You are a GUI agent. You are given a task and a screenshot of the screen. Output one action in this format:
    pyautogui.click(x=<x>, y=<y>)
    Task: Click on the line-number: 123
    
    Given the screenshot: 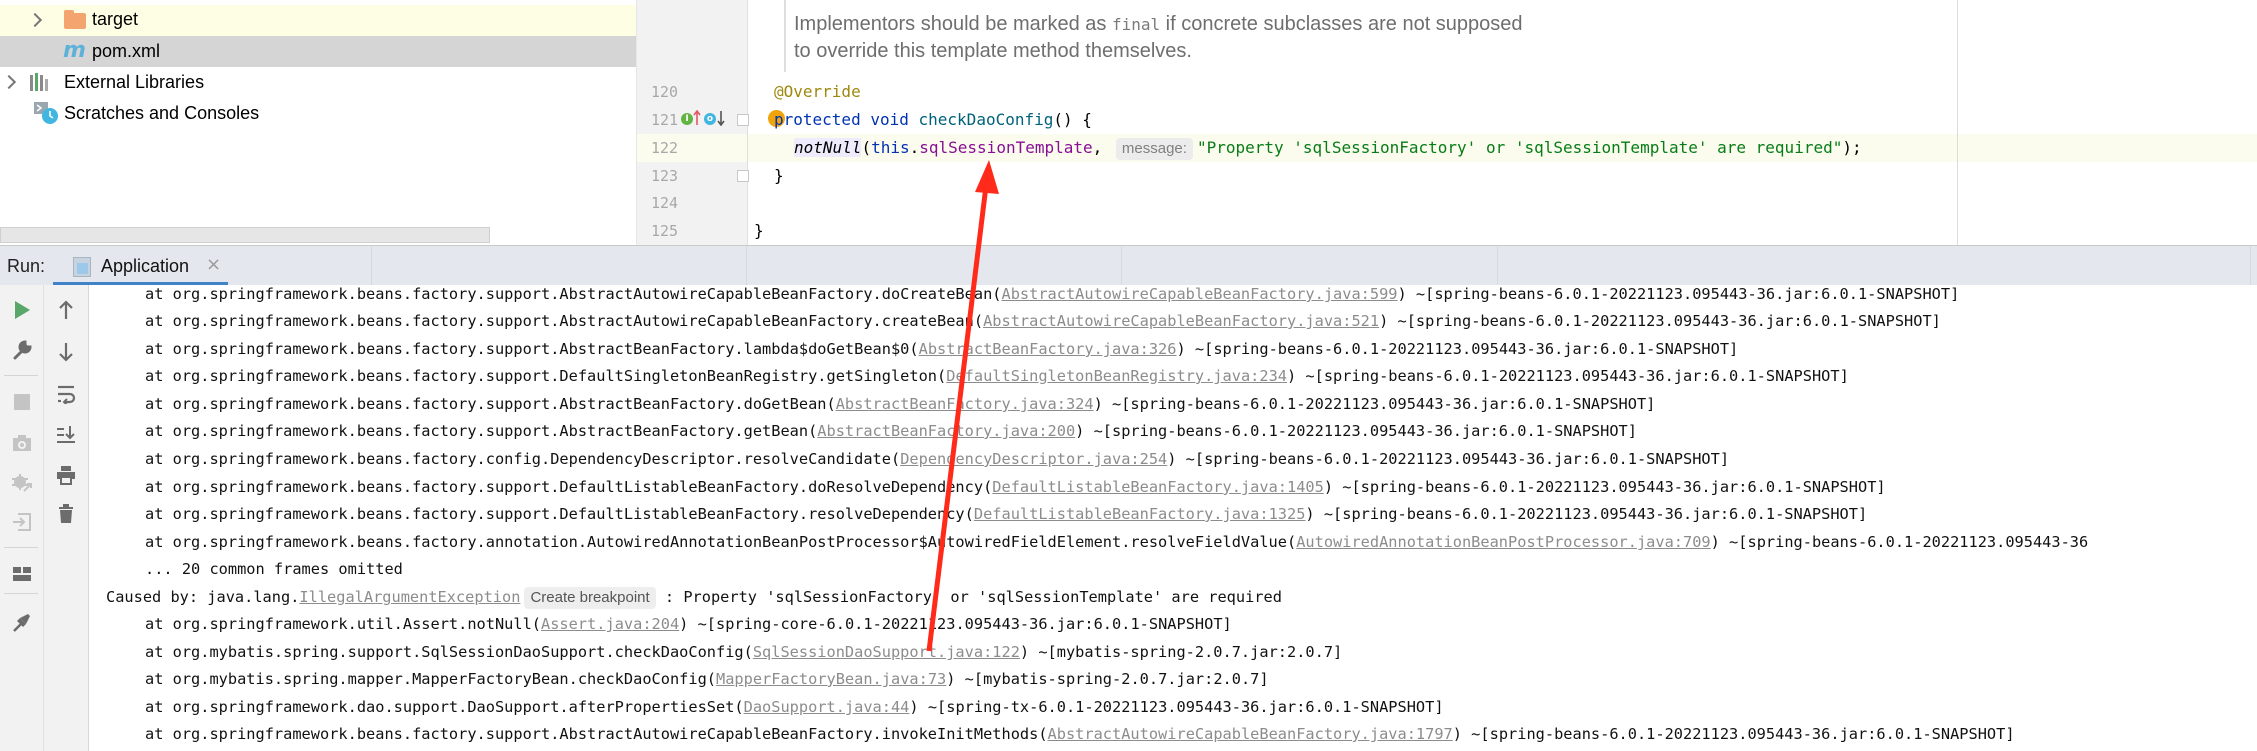 What is the action you would take?
    pyautogui.click(x=665, y=176)
    